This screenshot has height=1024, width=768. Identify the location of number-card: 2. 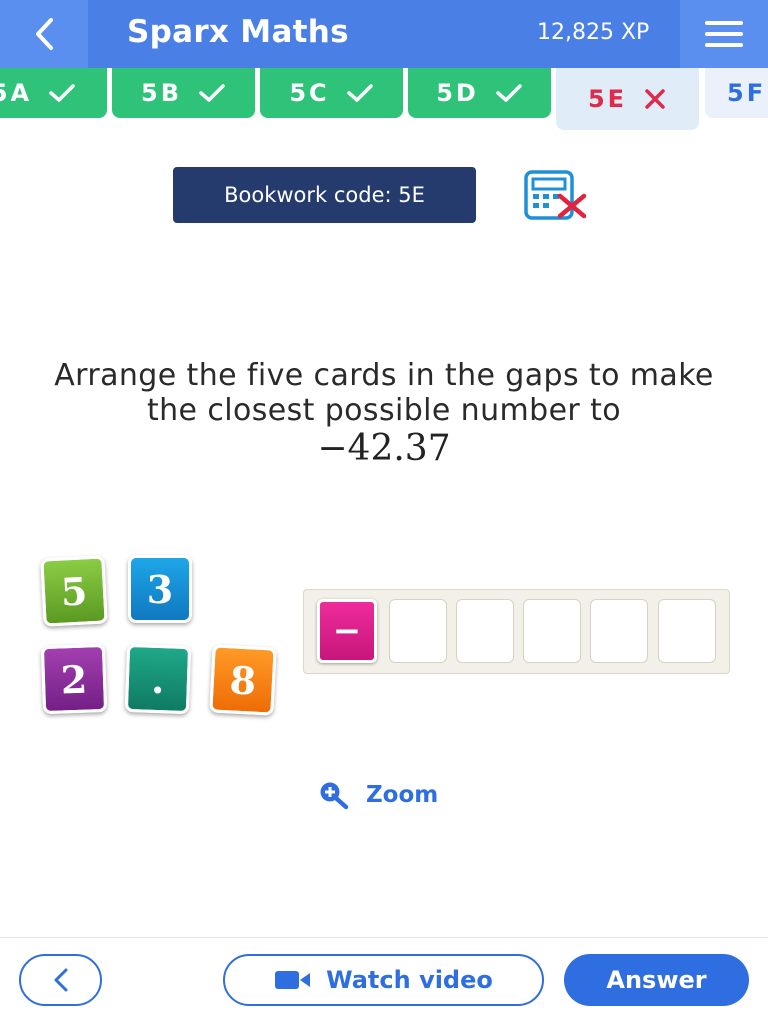
(74, 679).